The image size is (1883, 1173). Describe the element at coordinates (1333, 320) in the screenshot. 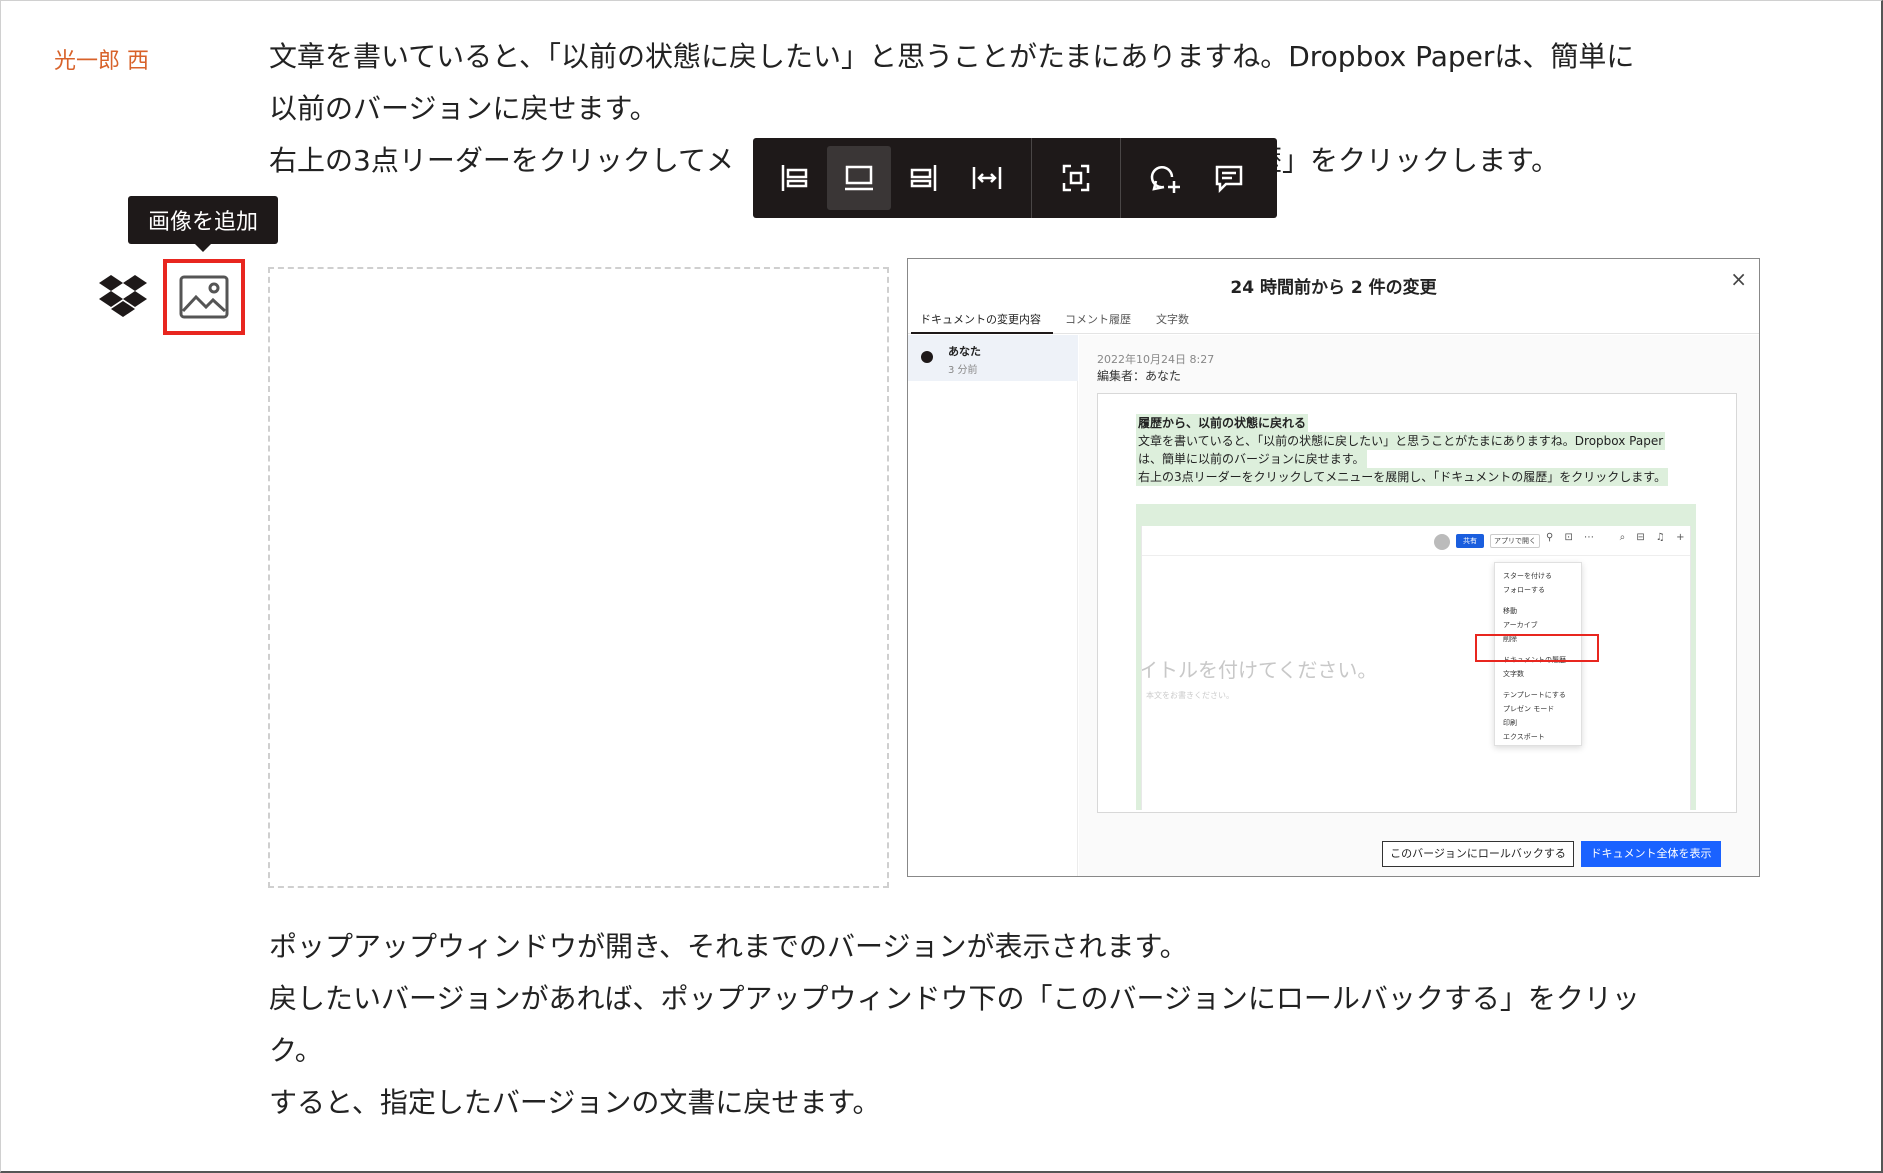

I see `dialog-tabs: ドキュメントの変更内容 コメント履歴 文字数` at that location.